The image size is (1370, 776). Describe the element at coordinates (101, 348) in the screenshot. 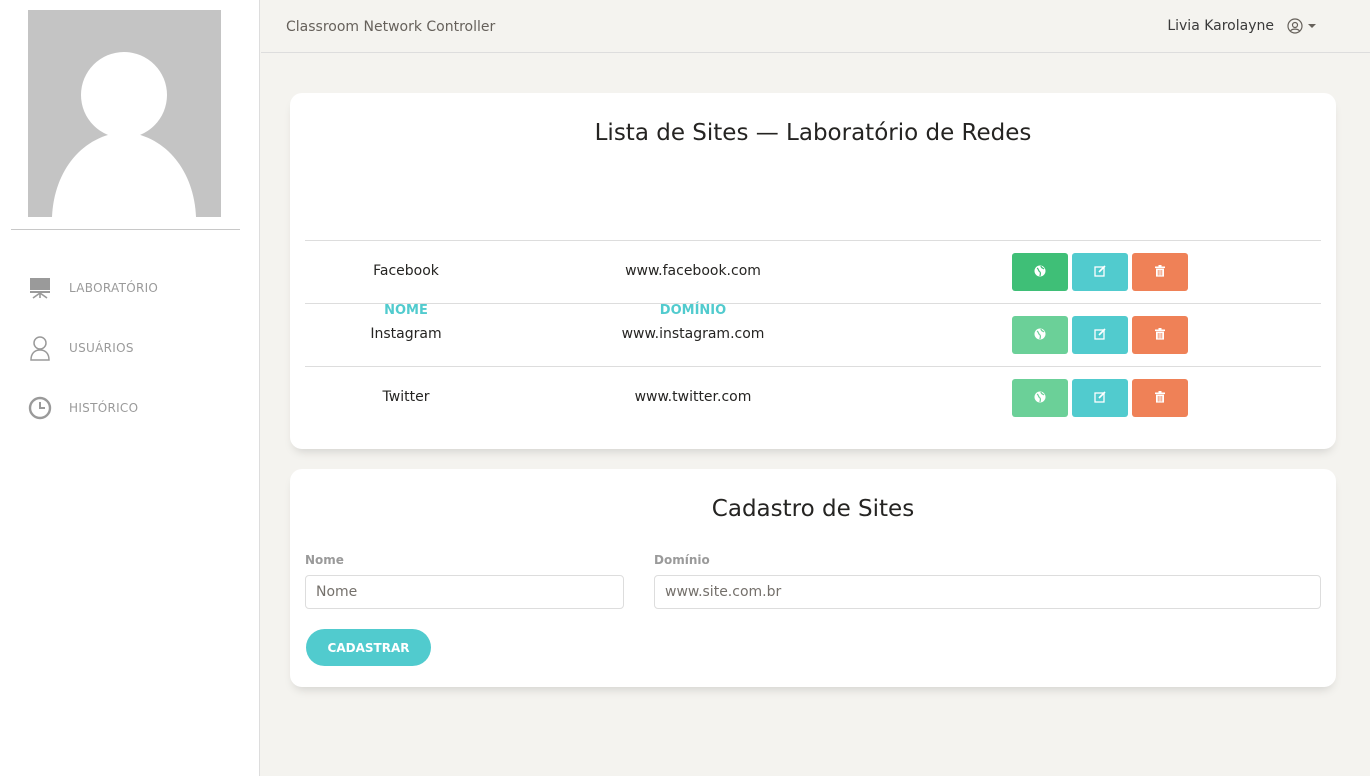

I see `sidebar-item-label: USUÁRIOS` at that location.